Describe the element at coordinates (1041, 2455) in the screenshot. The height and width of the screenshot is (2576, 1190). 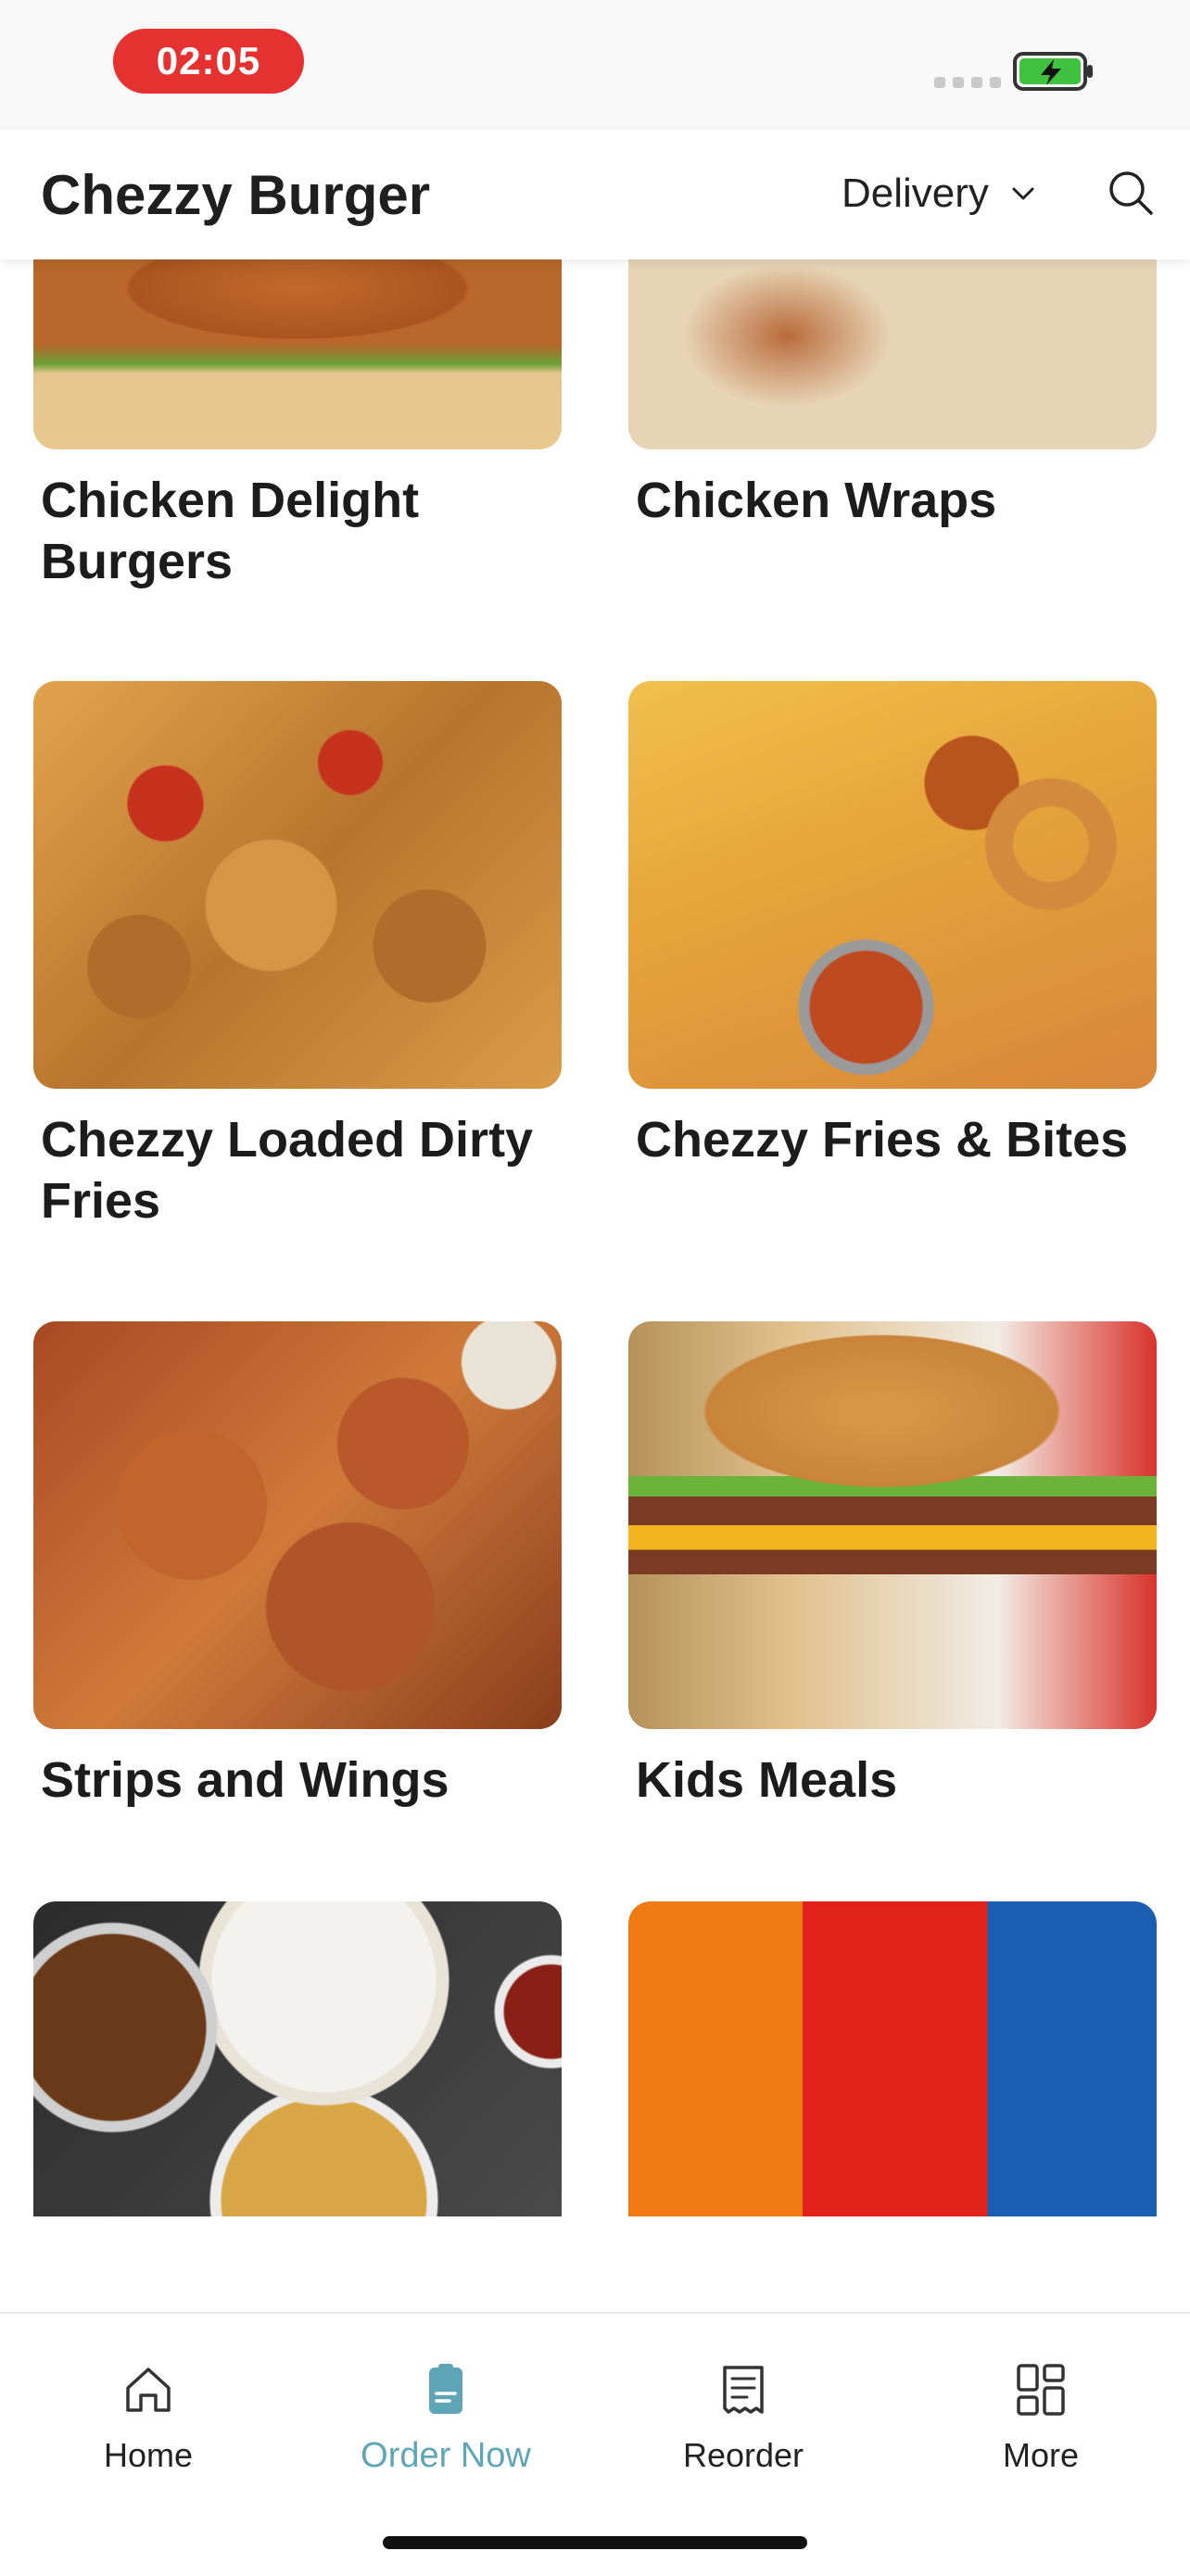
I see `tab-label: More` at that location.